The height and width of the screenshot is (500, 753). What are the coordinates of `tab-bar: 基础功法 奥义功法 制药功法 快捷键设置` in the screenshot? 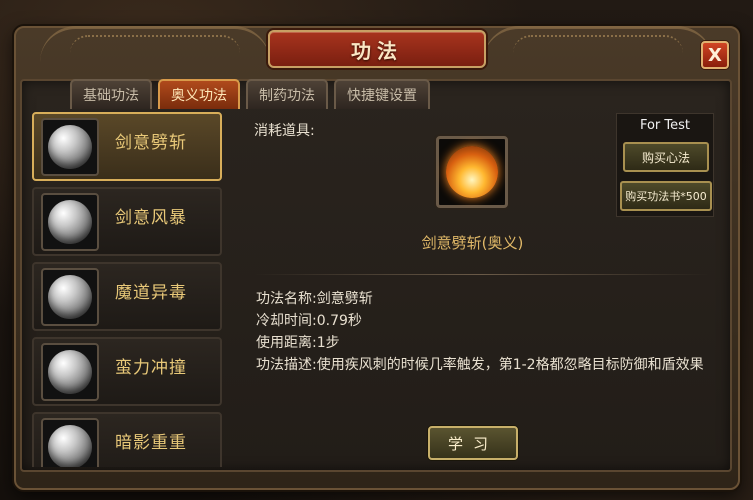 It's located at (250, 94).